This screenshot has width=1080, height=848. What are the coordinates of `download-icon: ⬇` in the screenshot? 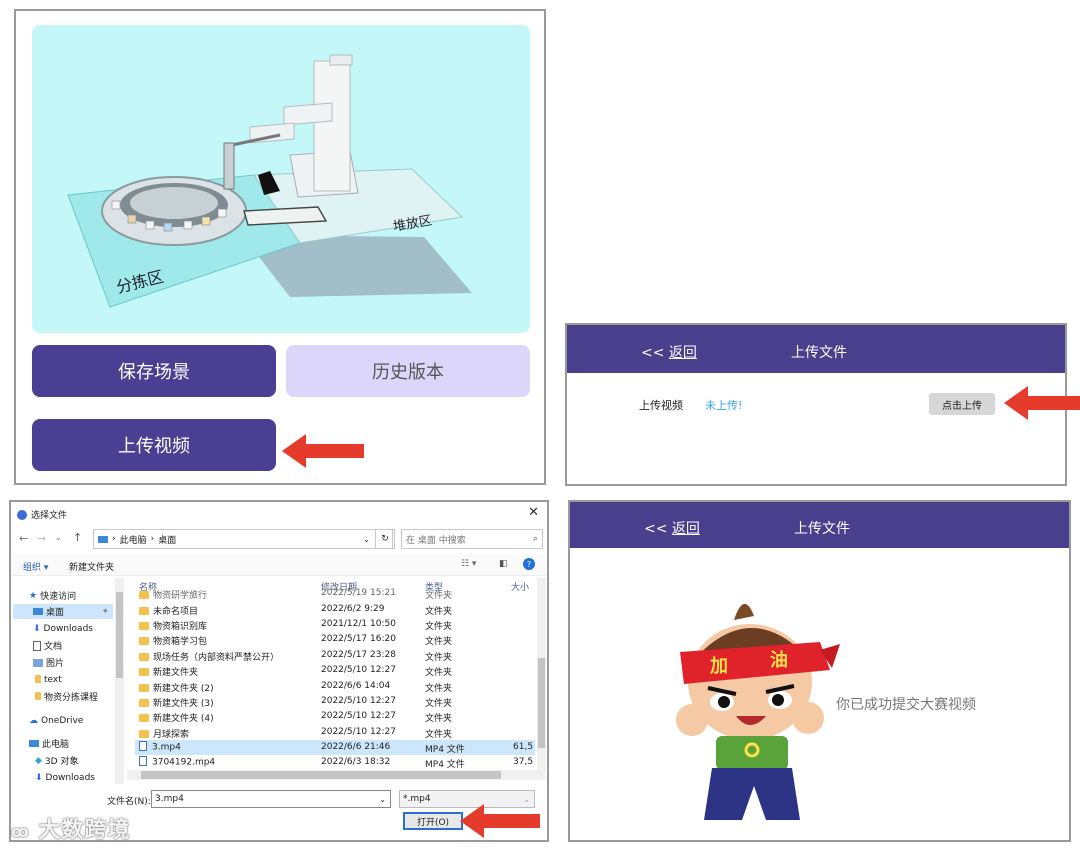 It's located at (37, 628).